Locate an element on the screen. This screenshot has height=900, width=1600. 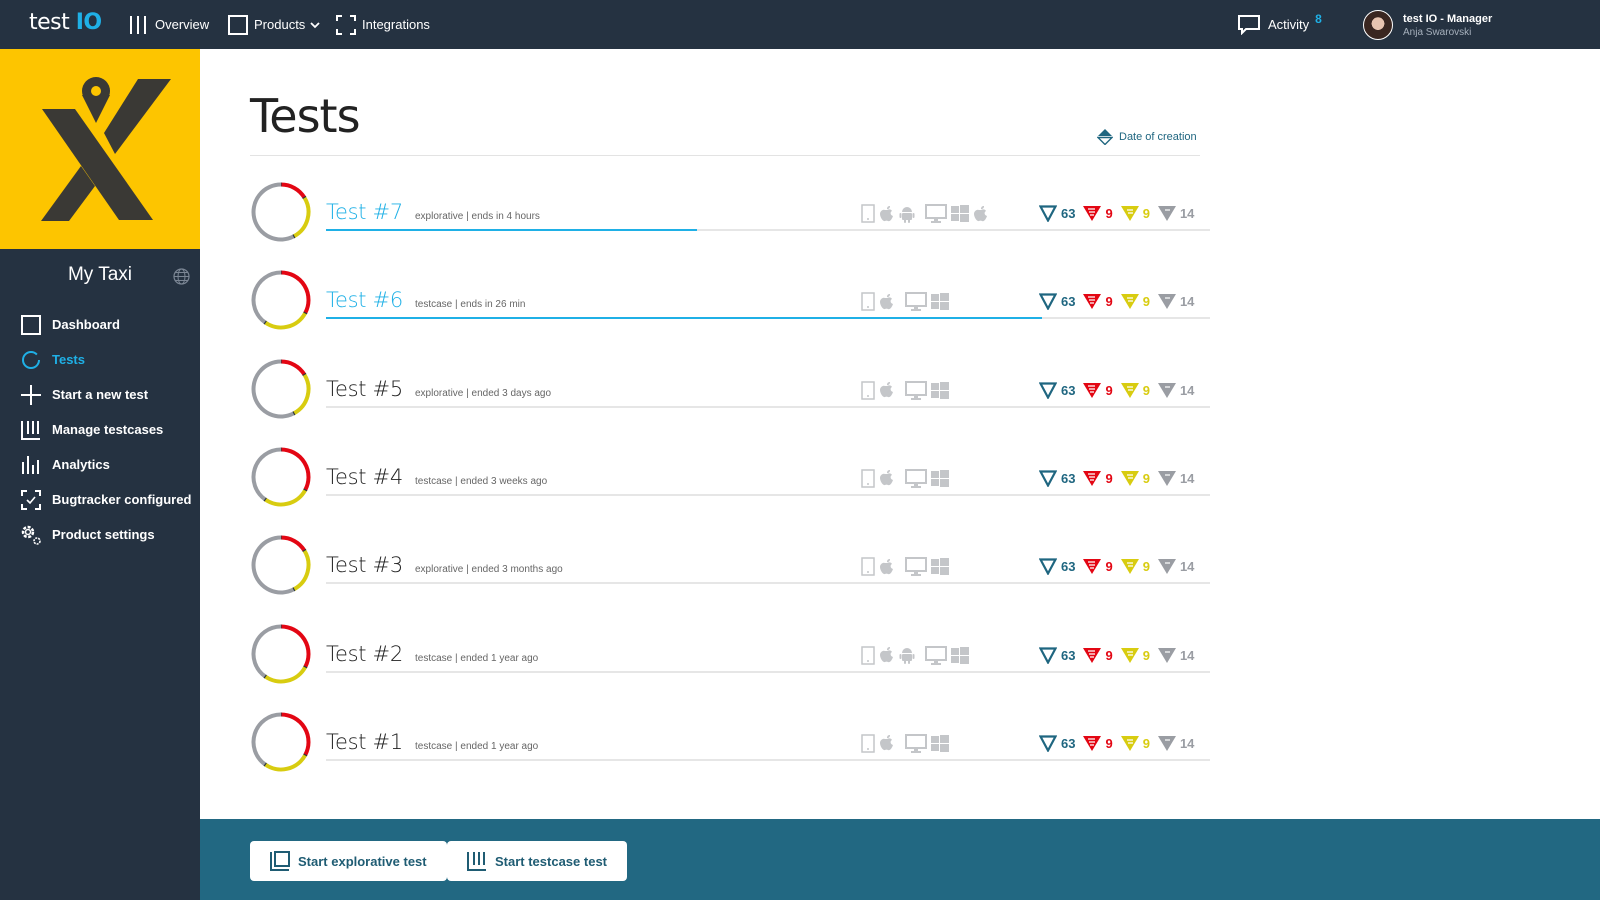
sidebar-item-dashboard: Dashboard is located at coordinates (105, 324).